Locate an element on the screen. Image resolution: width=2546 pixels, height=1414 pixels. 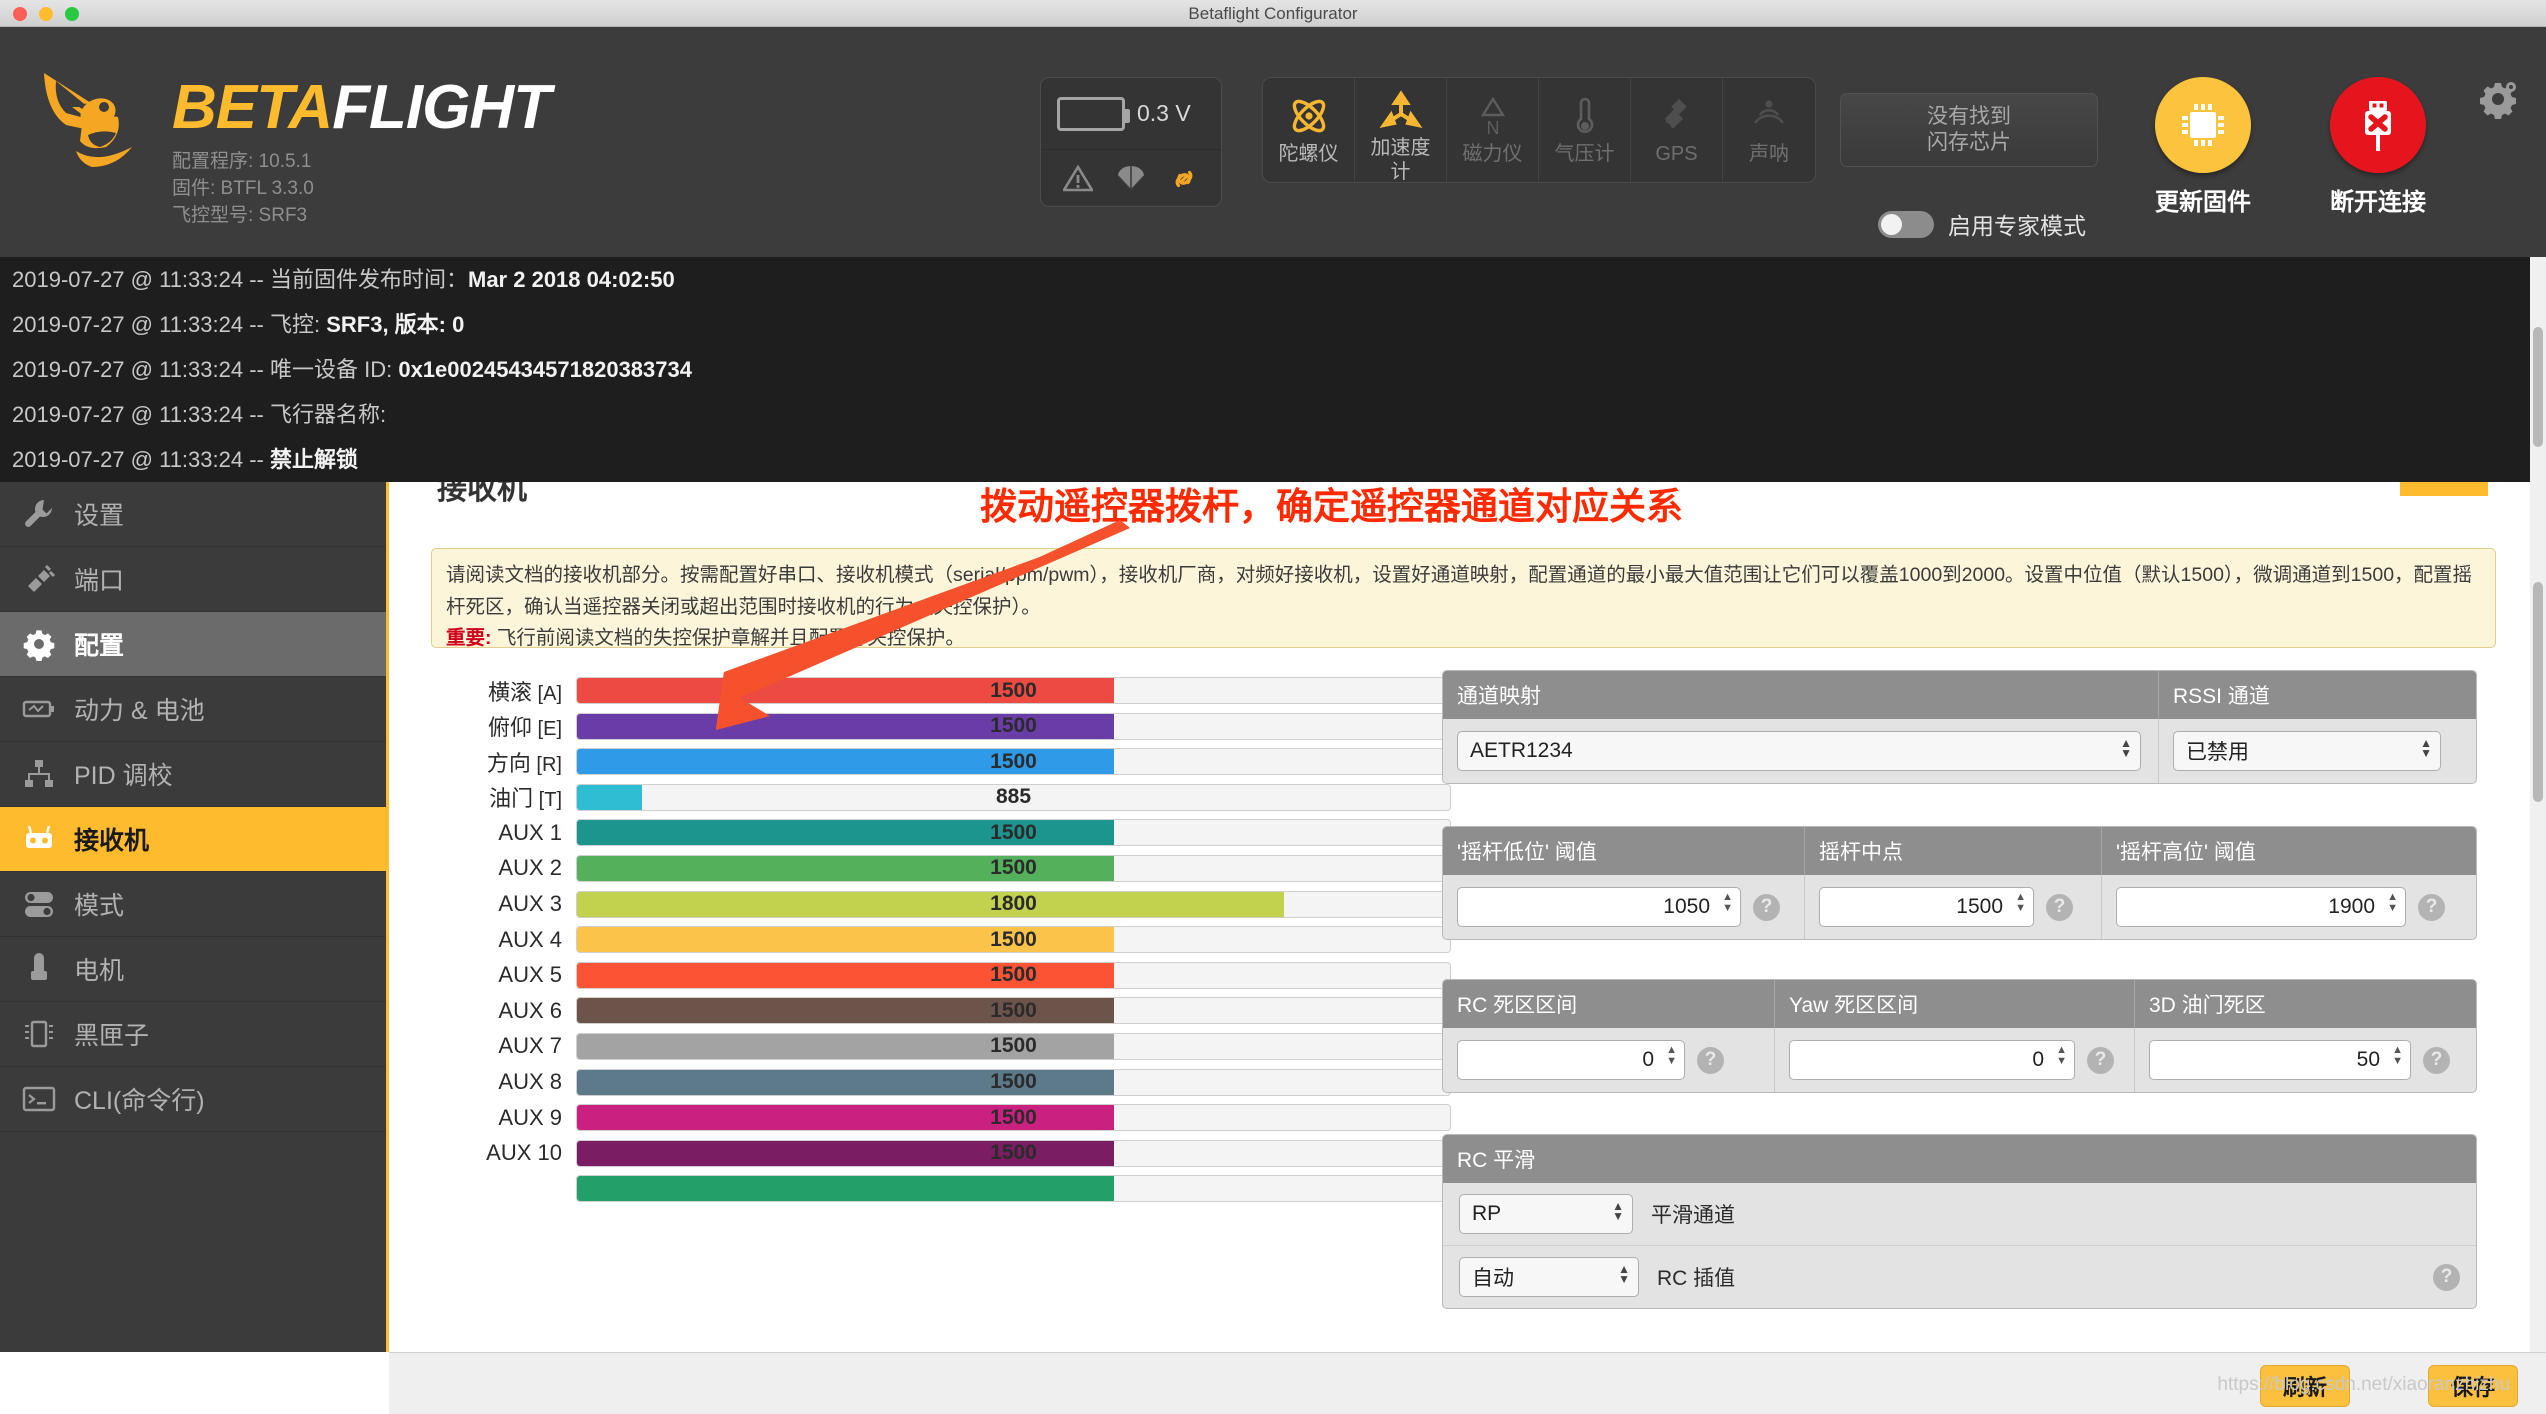
channel-label: AUX 6 is located at coordinates (503, 1011).